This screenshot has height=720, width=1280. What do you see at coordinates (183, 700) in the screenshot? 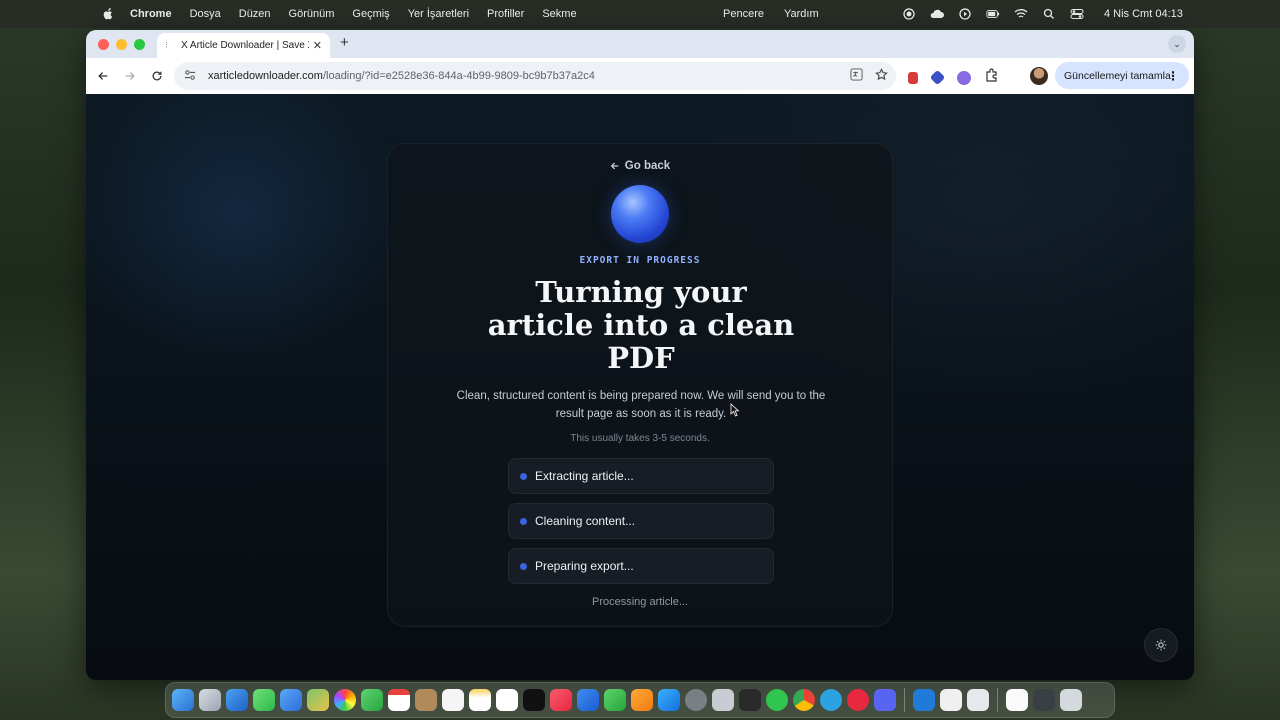
I see `finder-icon` at bounding box center [183, 700].